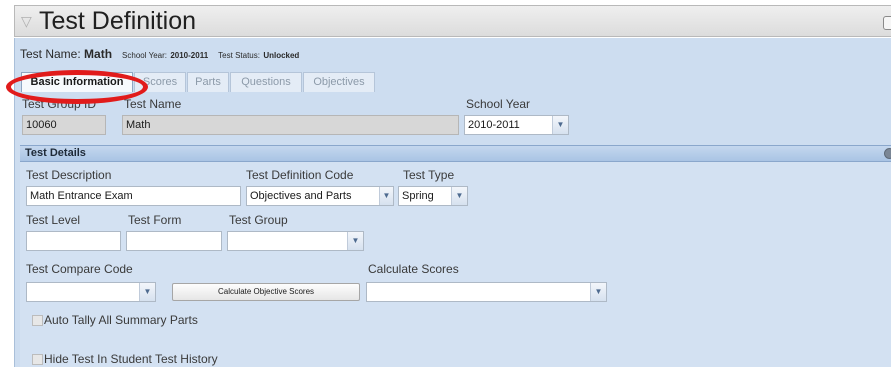  I want to click on calculate-scores-select: ▼, so click(486, 292).